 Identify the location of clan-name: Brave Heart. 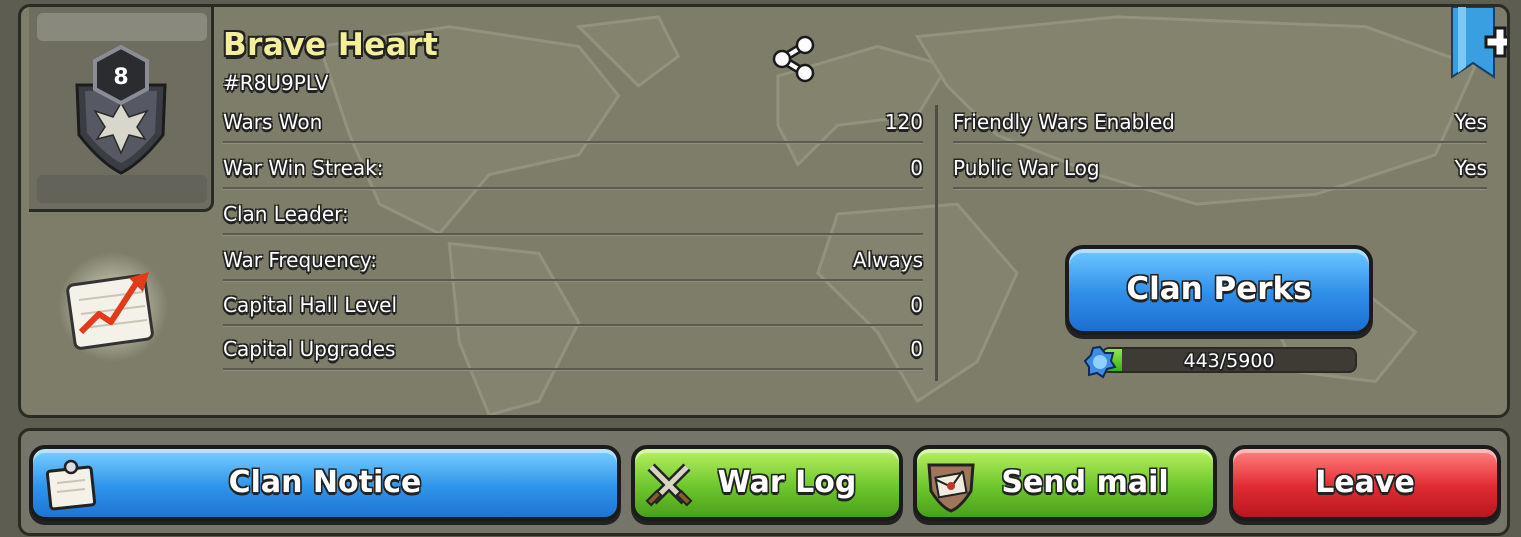
(331, 45).